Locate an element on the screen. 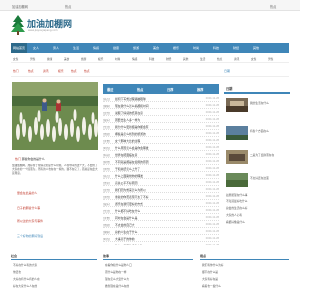 The height and width of the screenshot is (300, 320). bottom-item: 好在大家什么人在的 is located at coordinates (25, 286).